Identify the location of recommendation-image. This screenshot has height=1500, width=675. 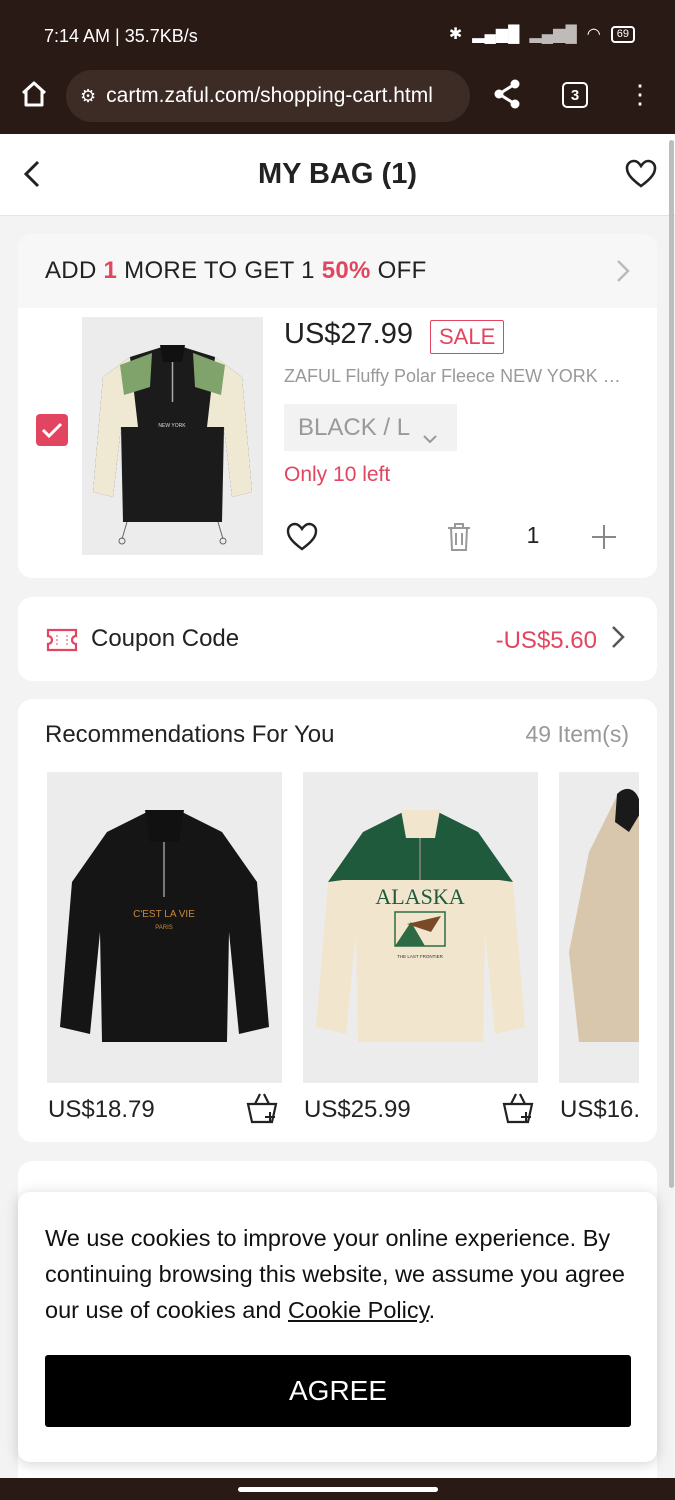
(599, 927).